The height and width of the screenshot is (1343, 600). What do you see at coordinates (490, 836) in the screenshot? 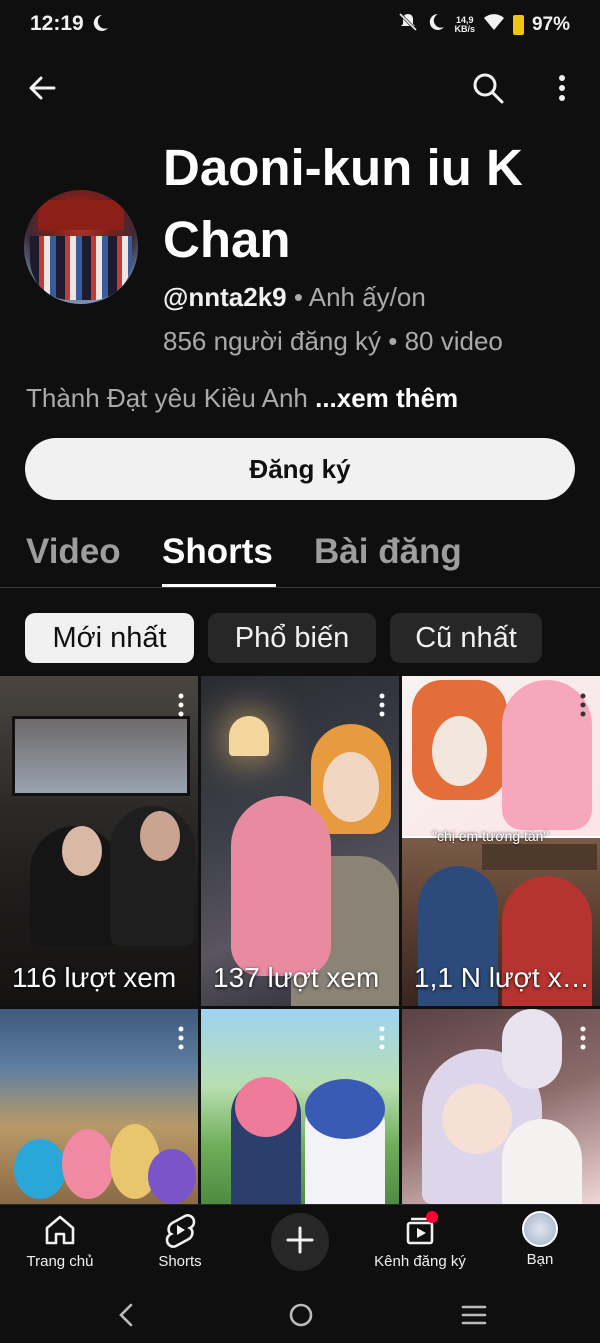
I see `thumbnail-caption: "chị em tương tàn"` at bounding box center [490, 836].